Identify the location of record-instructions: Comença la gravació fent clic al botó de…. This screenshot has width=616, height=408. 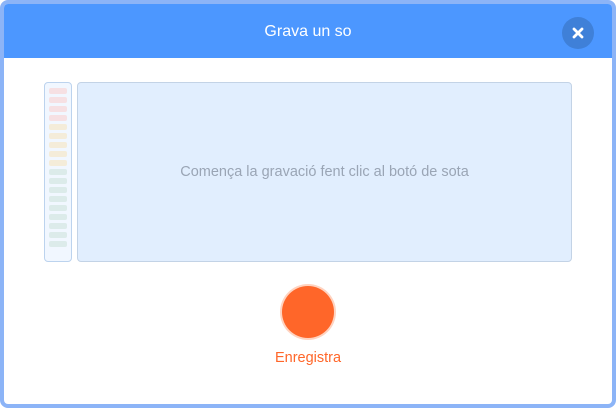
(324, 172).